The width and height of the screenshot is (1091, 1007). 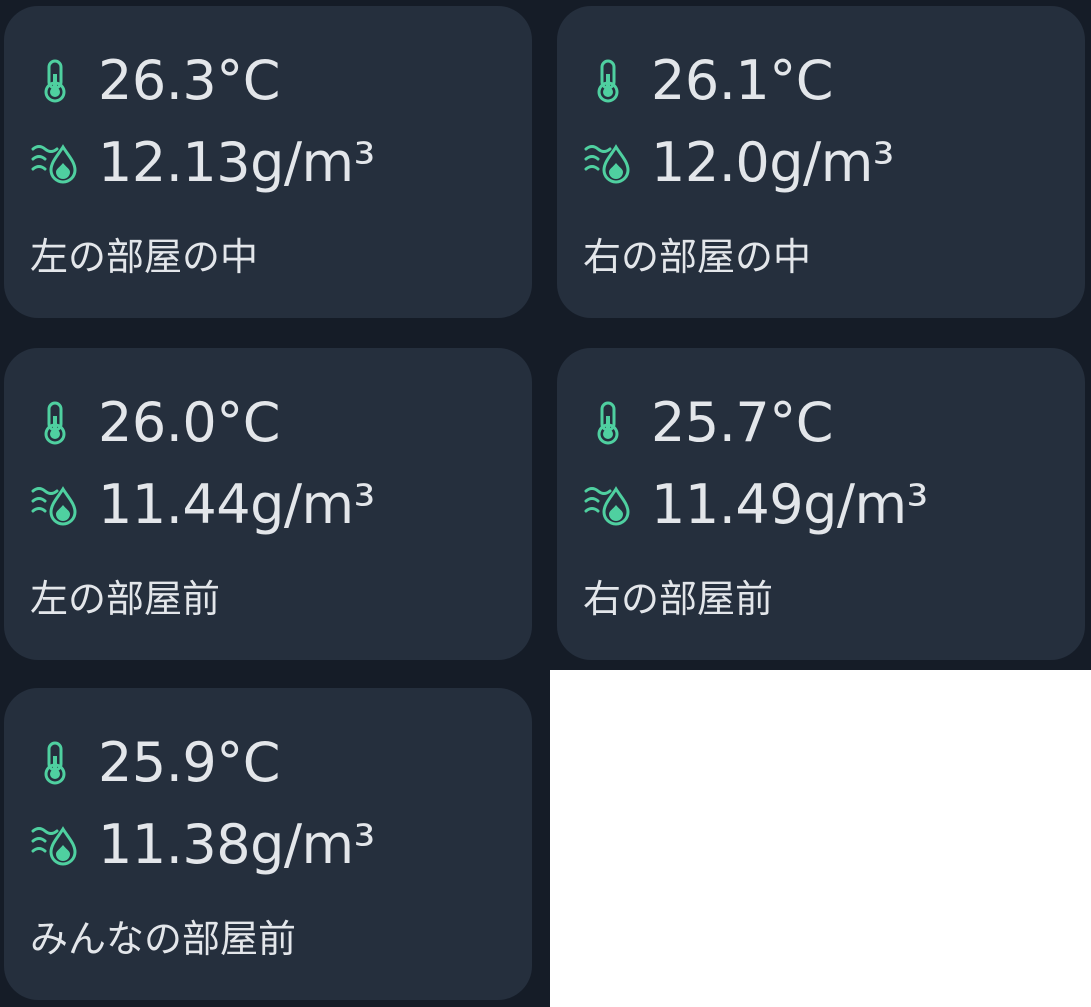 What do you see at coordinates (163, 939) in the screenshot?
I see `sensor-location-label: みんなの部屋前` at bounding box center [163, 939].